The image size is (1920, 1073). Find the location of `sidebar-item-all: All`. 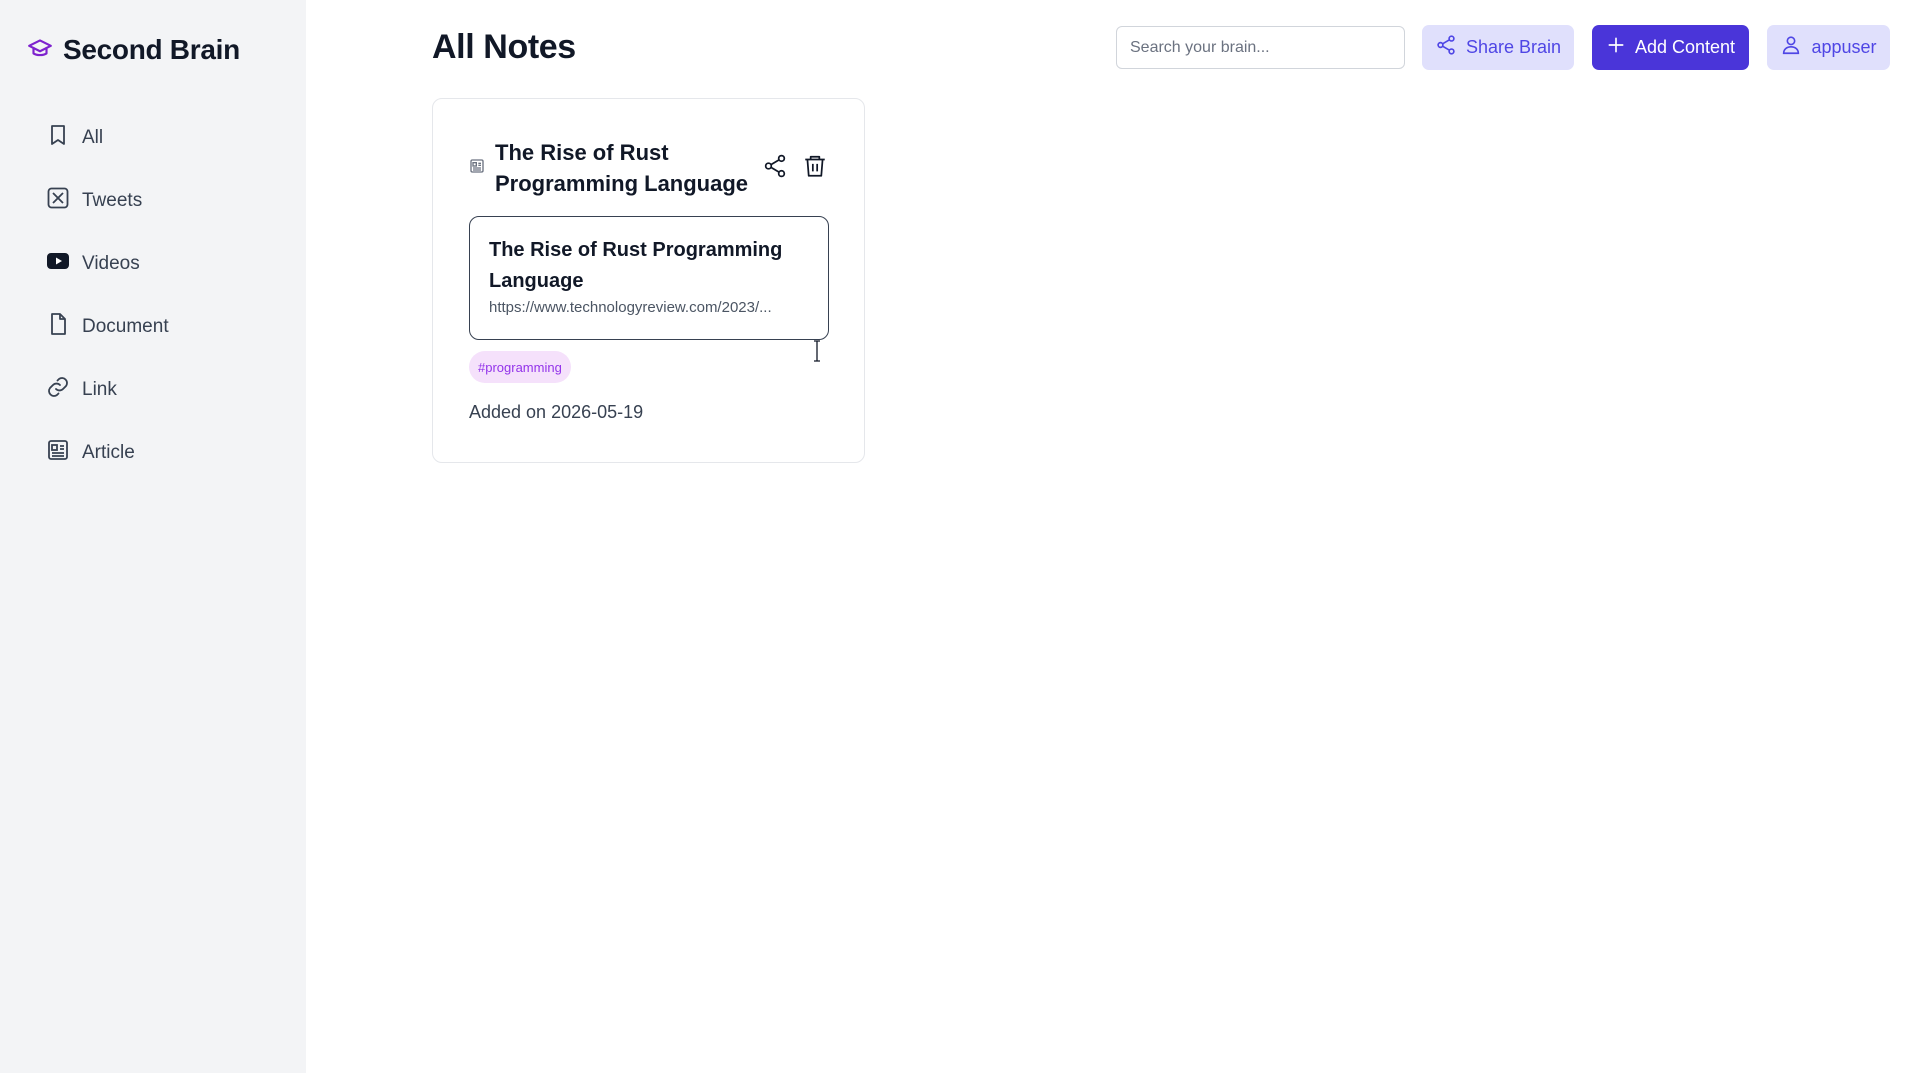

sidebar-item-all: All is located at coordinates (107, 138).